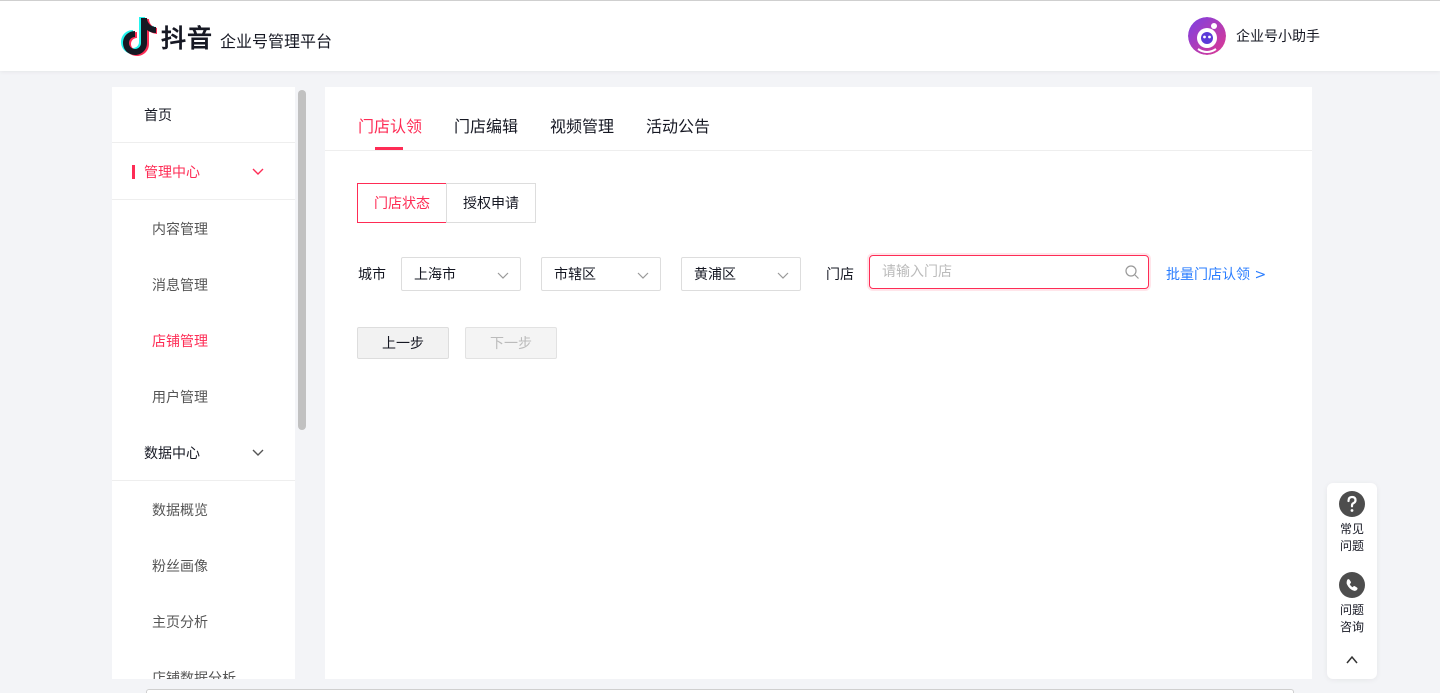 Image resolution: width=1440 pixels, height=693 pixels. Describe the element at coordinates (1278, 37) in the screenshot. I see `user-name: 企业号小助手` at that location.